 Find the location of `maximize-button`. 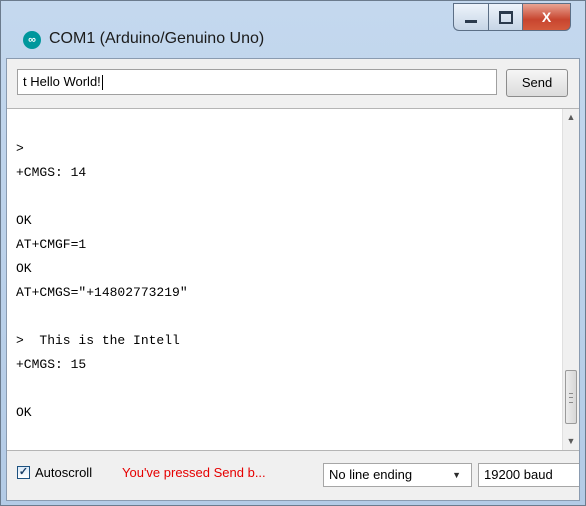

maximize-button is located at coordinates (505, 17).